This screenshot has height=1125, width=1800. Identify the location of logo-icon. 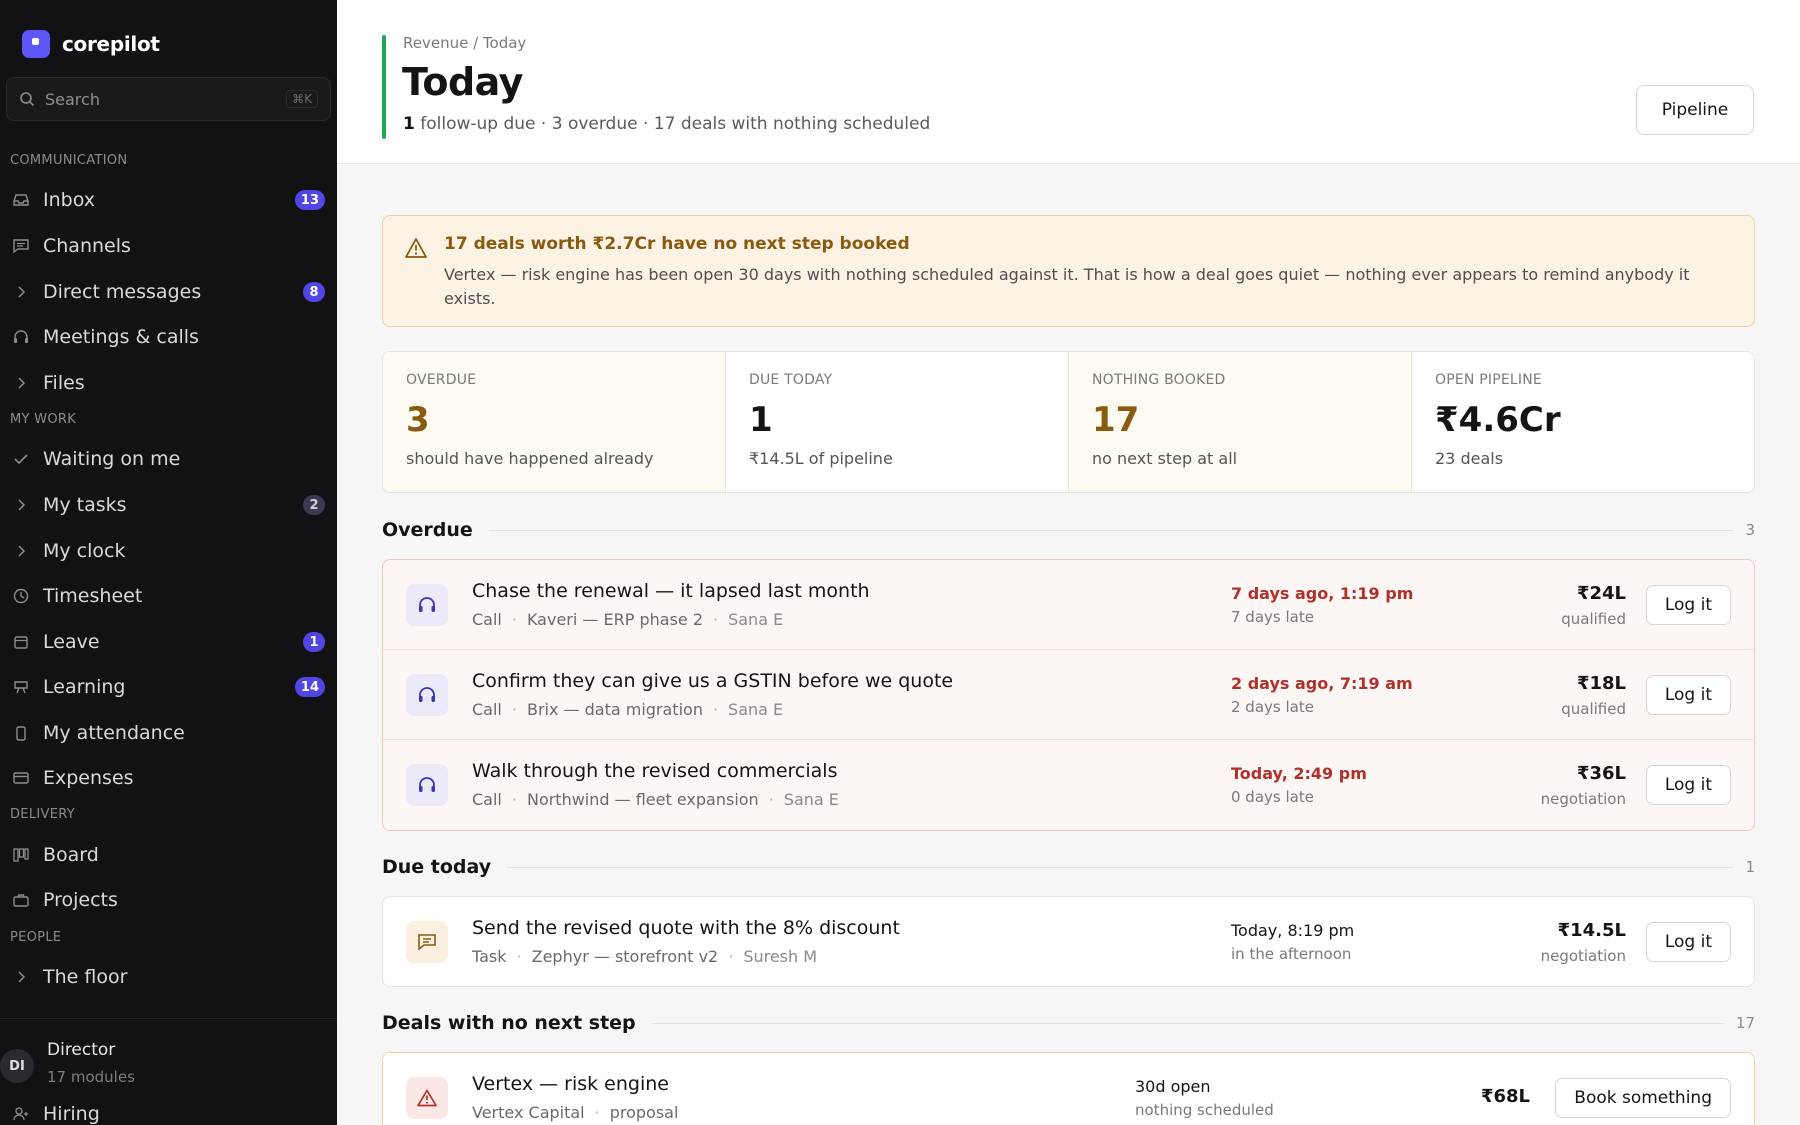
(36, 44).